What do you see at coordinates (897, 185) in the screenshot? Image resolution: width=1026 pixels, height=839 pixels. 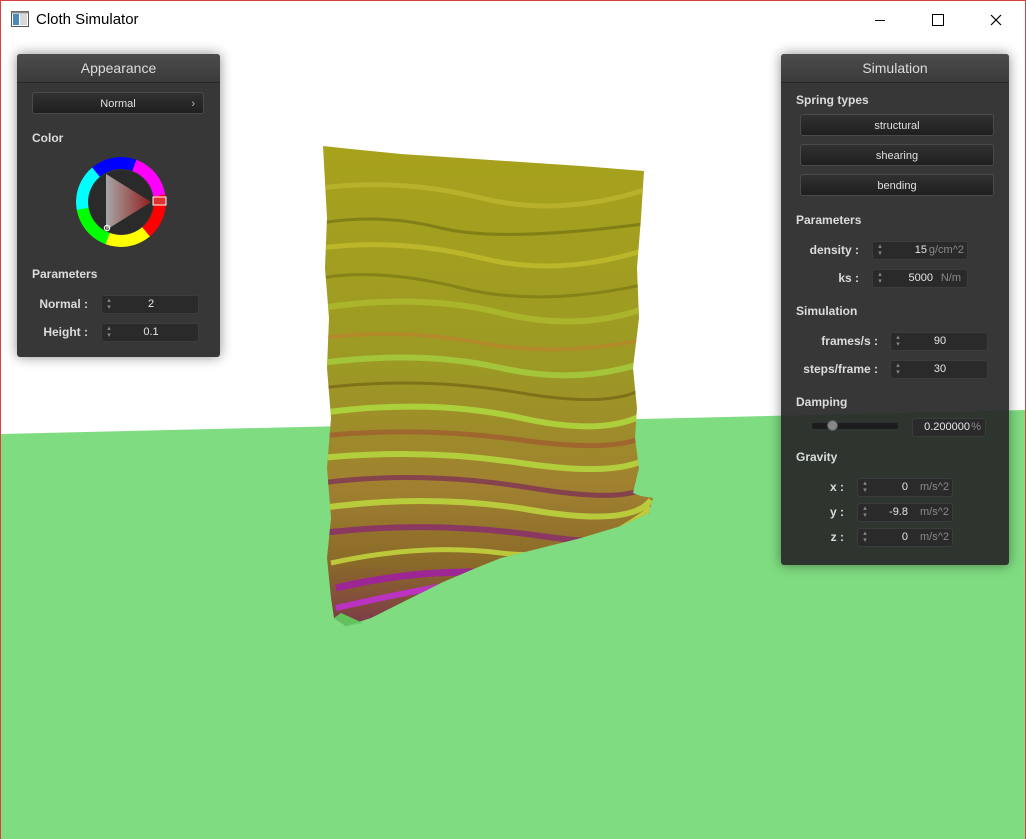 I see `bending-button: bending` at bounding box center [897, 185].